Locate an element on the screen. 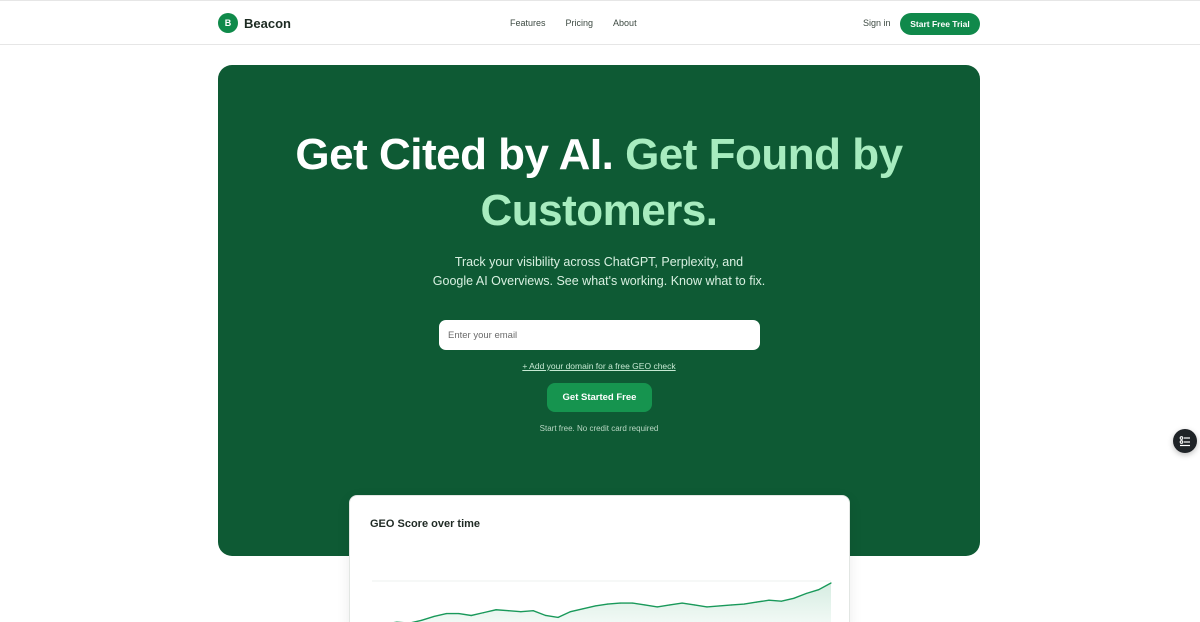 The image size is (1200, 622). nav-link-pricing: Pricing is located at coordinates (580, 23).